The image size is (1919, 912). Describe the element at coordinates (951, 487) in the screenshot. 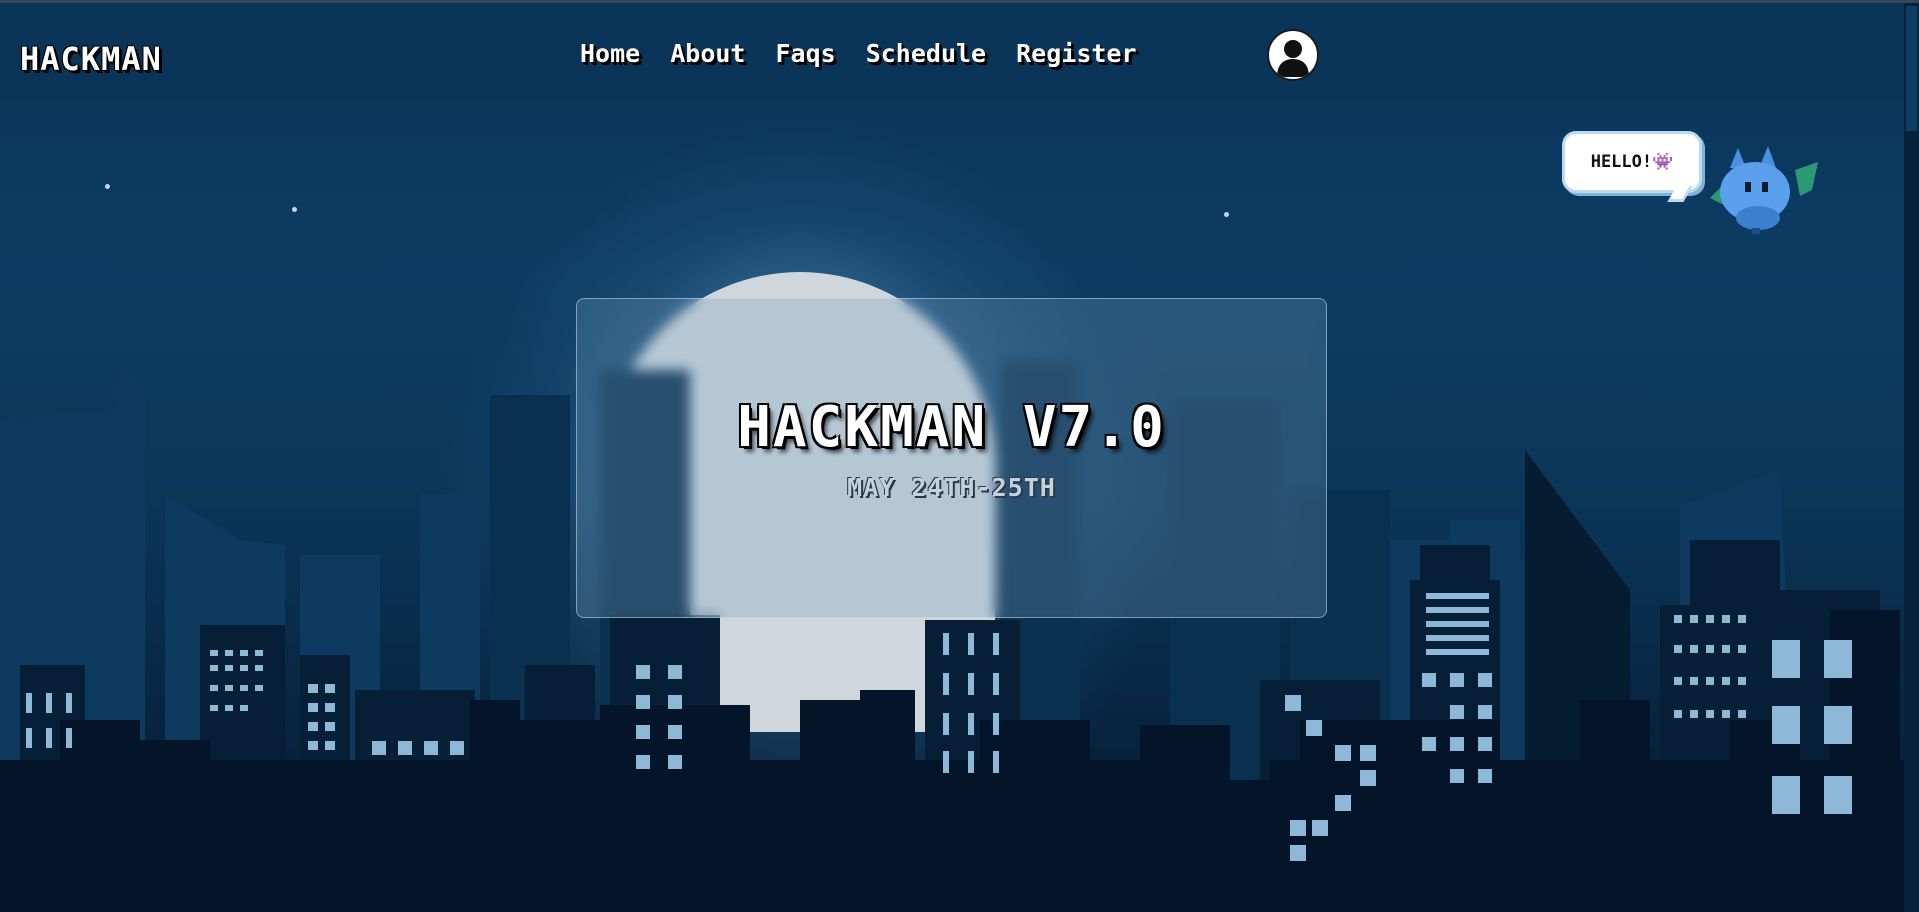

I see `event-date: MAY 24TH-25TH` at that location.